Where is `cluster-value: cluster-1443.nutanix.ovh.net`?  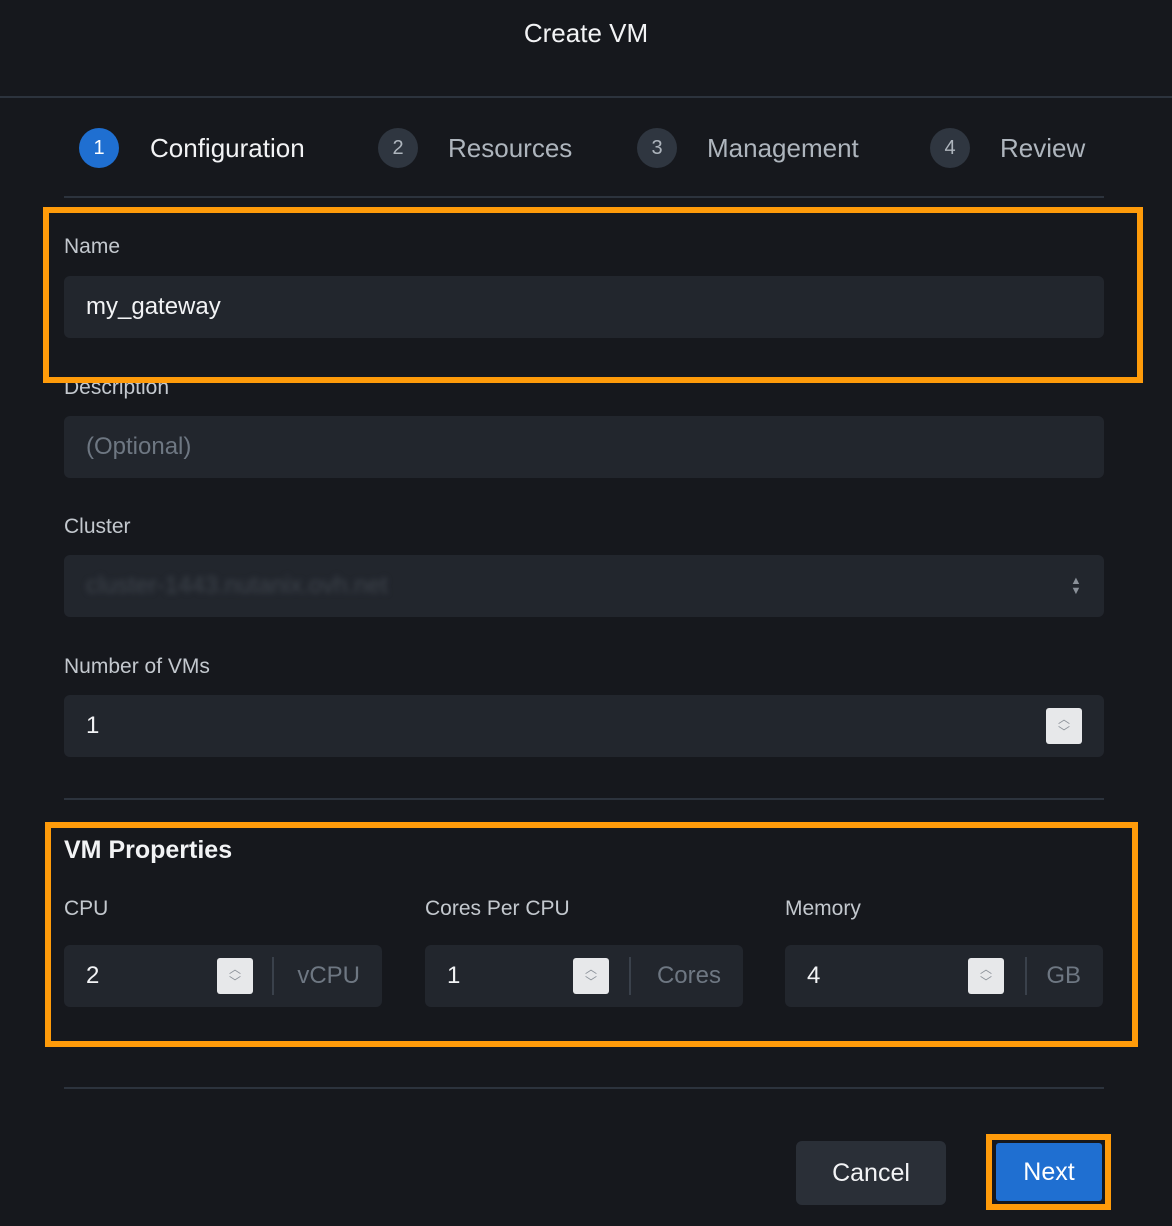 cluster-value: cluster-1443.nutanix.ovh.net is located at coordinates (237, 585).